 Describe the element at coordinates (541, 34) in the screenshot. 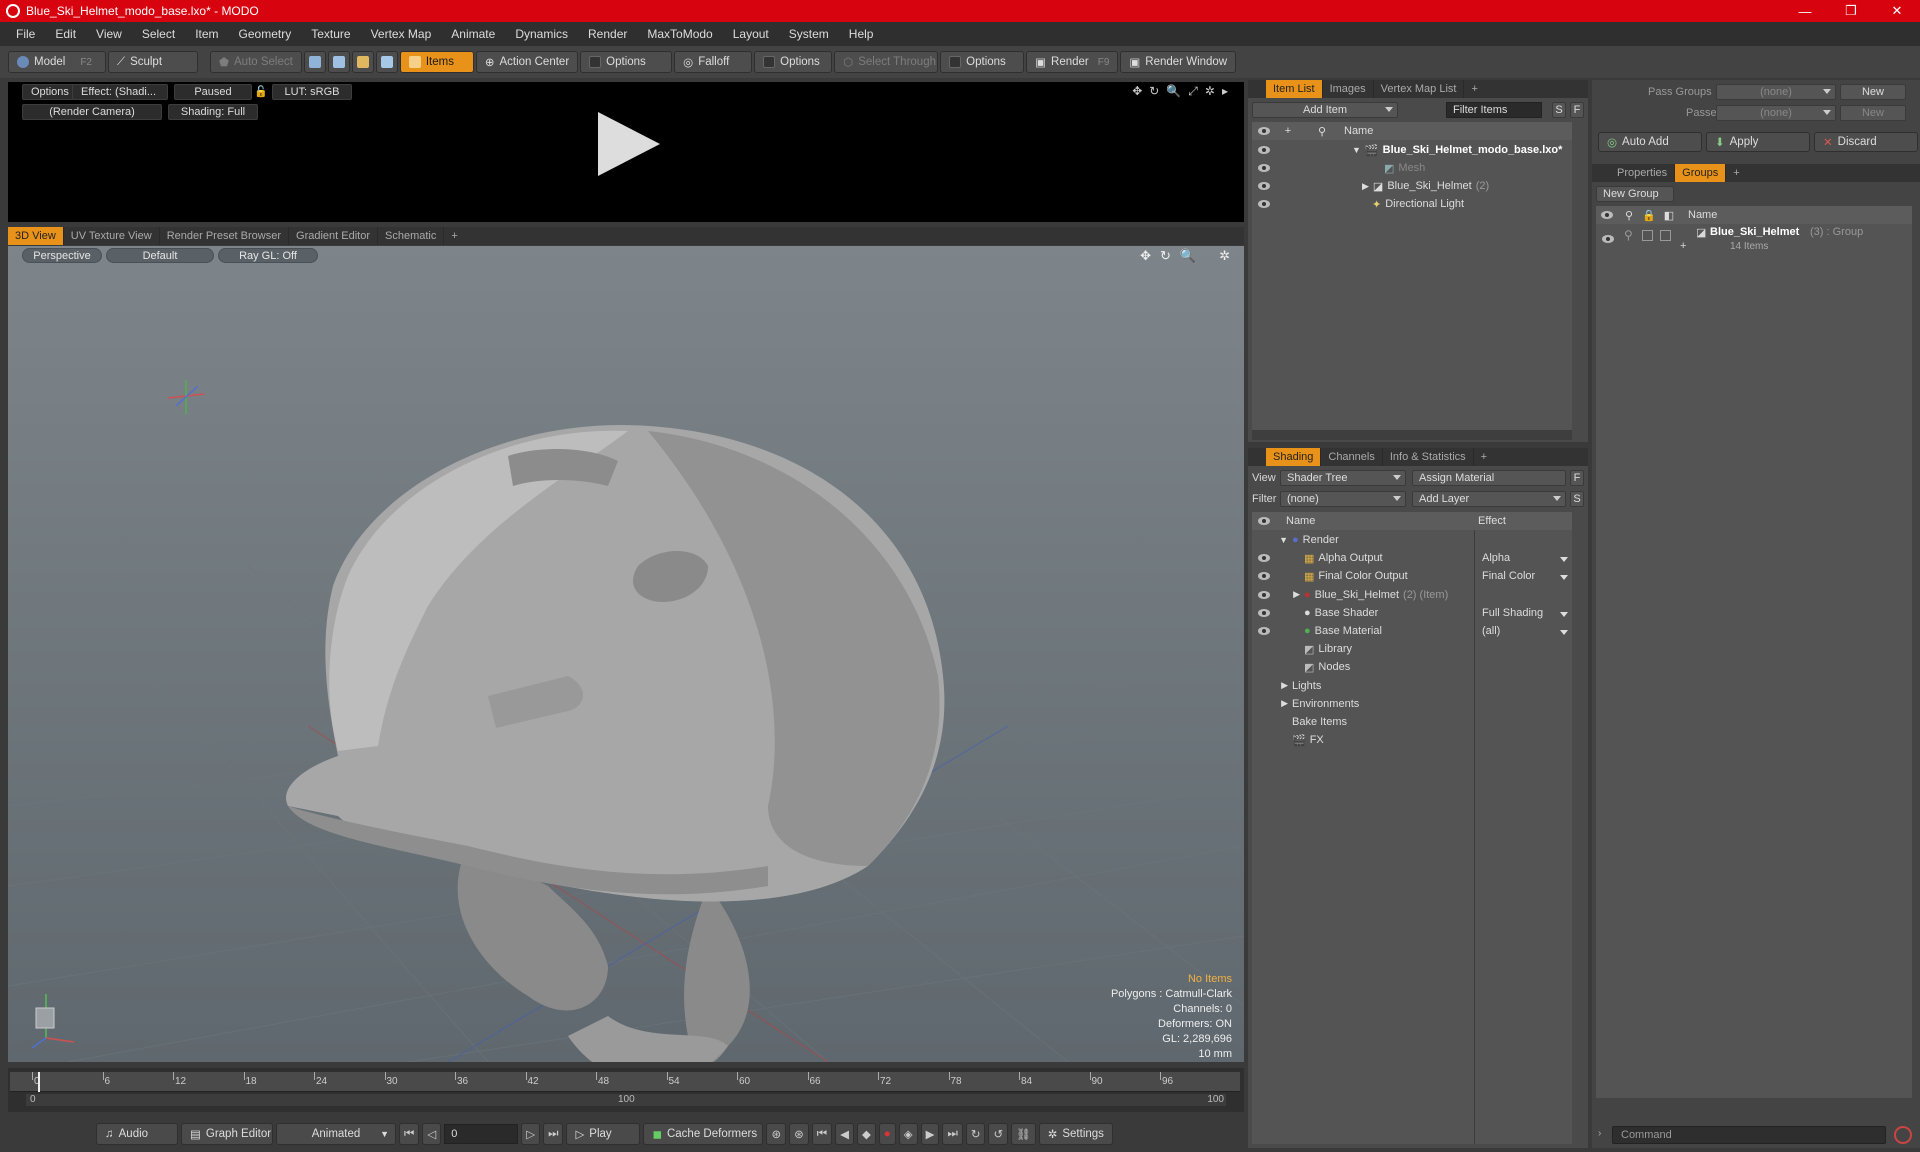

I see `menu-dynamics: Dynamics` at that location.